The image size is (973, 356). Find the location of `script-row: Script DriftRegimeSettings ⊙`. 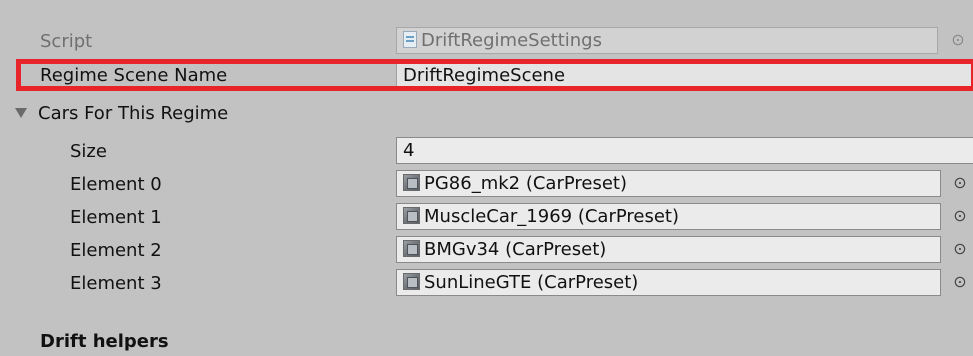

script-row: Script DriftRegimeSettings ⊙ is located at coordinates (486, 42).